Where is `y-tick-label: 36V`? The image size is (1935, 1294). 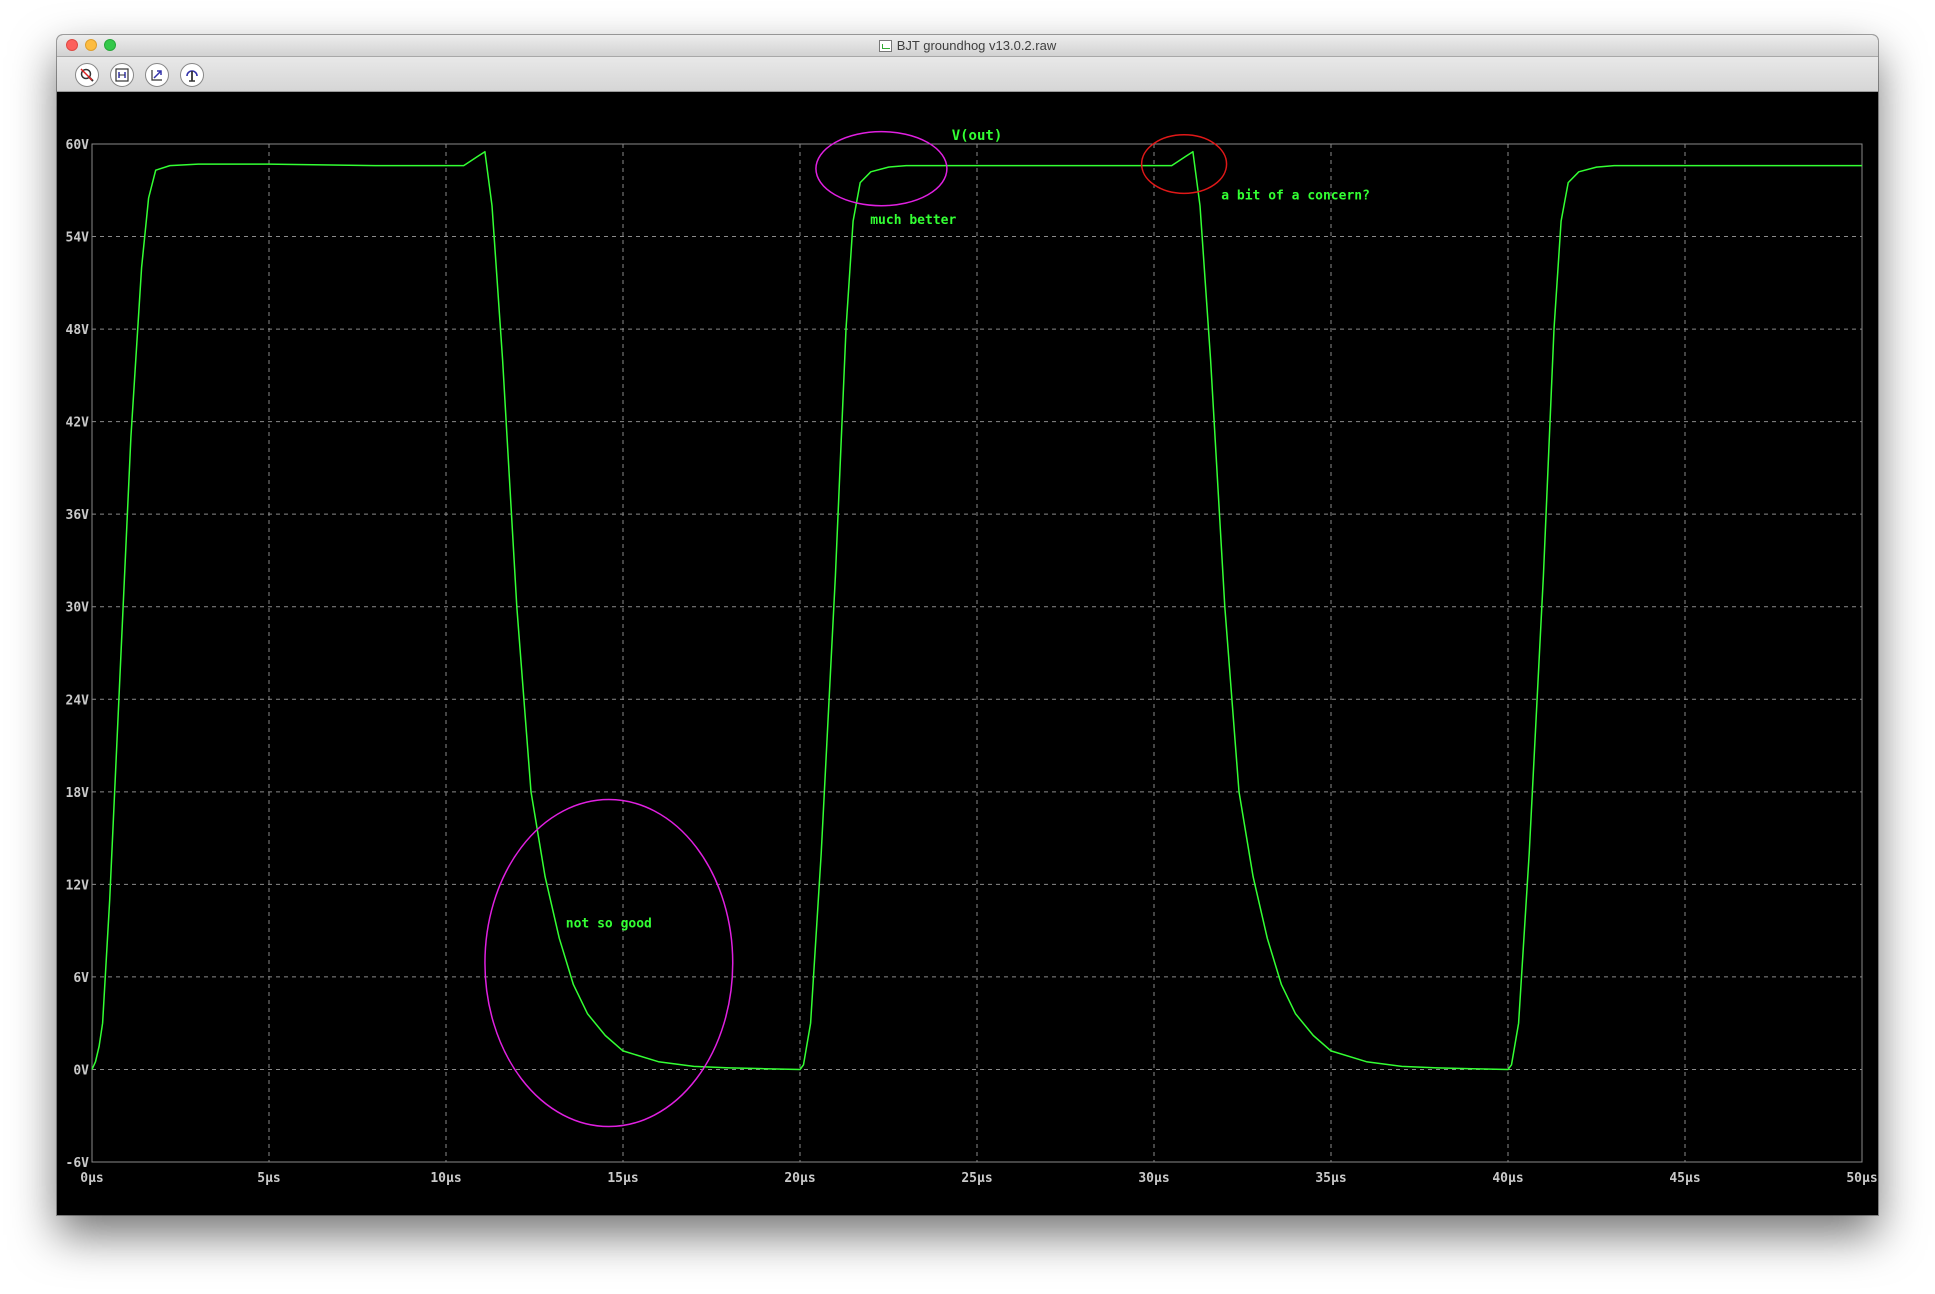 y-tick-label: 36V is located at coordinates (78, 515).